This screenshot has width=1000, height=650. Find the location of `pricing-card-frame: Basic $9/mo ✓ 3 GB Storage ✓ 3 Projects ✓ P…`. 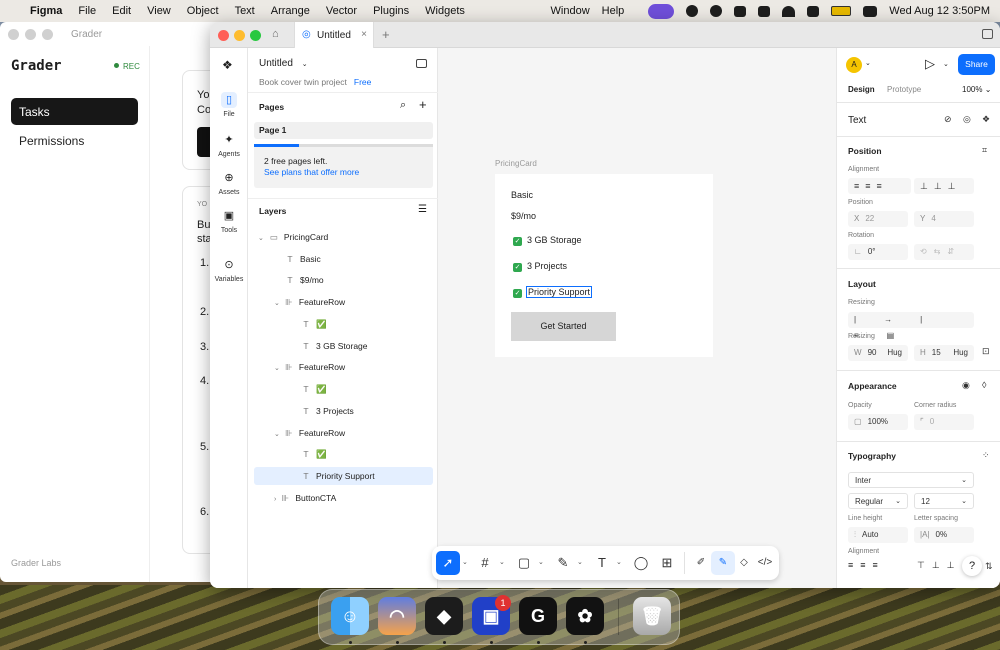

pricing-card-frame: Basic $9/mo ✓ 3 GB Storage ✓ 3 Projects ✓ P… is located at coordinates (604, 265).